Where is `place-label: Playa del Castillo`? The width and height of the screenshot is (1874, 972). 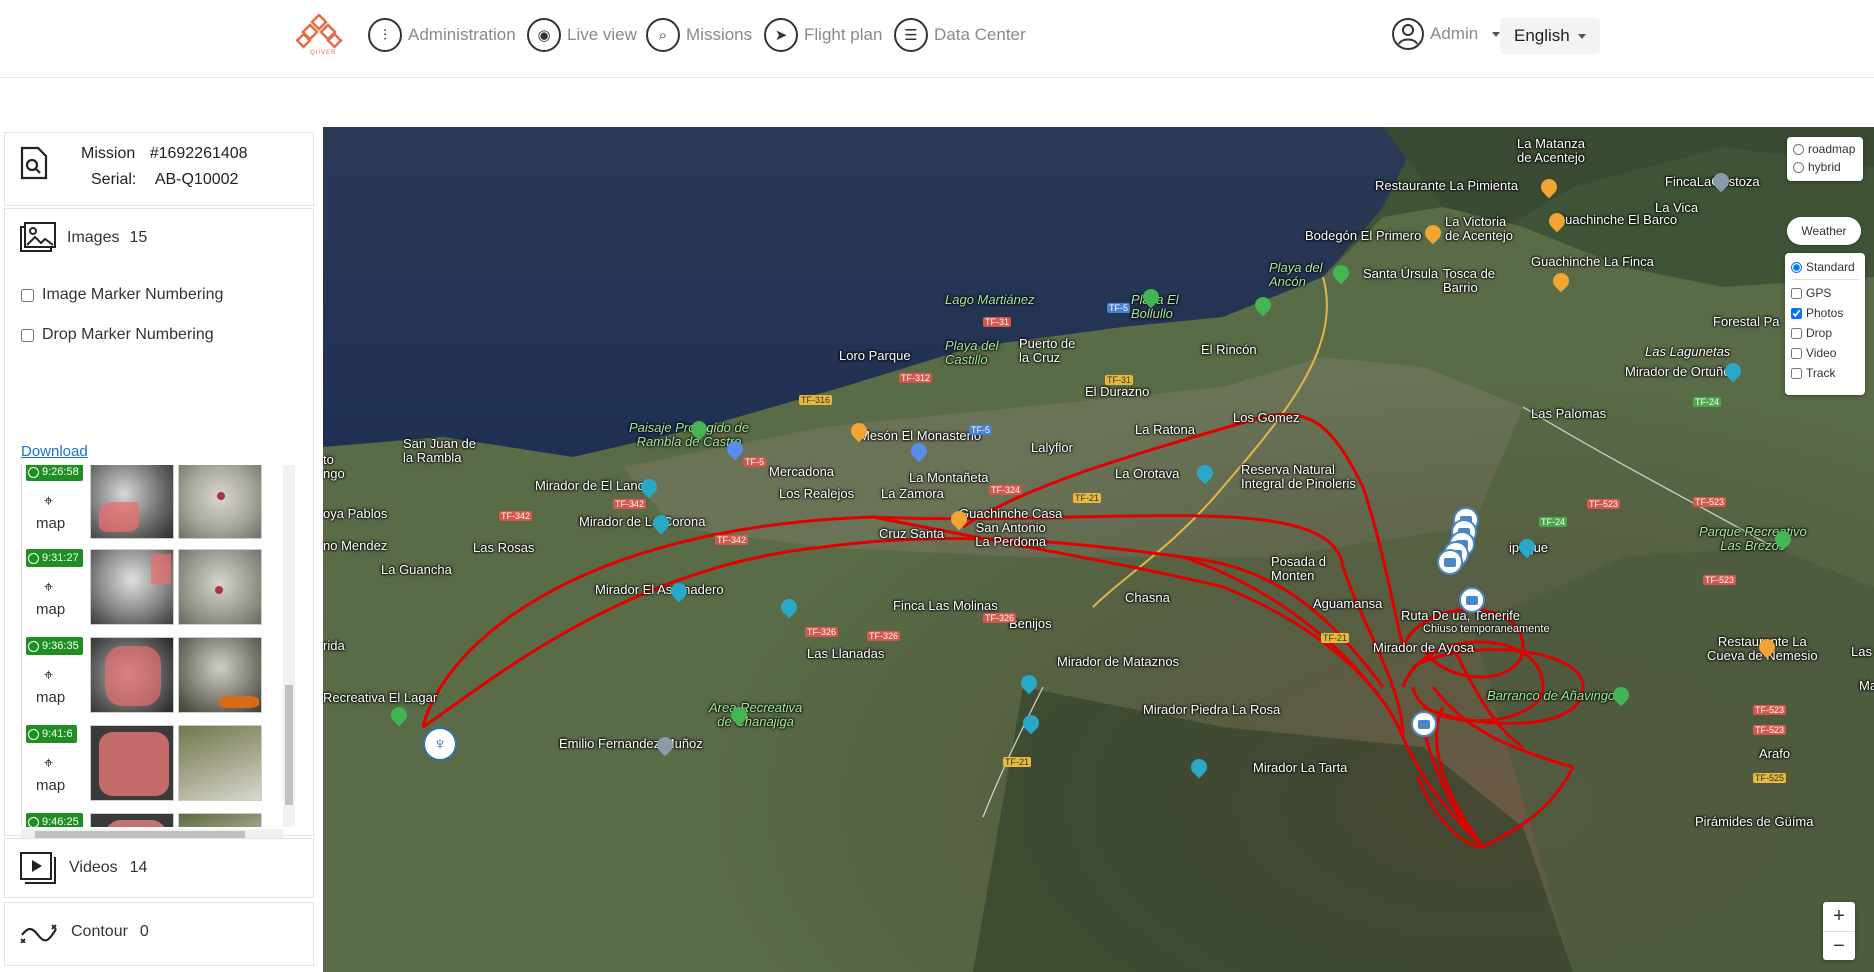 place-label: Playa del Castillo is located at coordinates (972, 352).